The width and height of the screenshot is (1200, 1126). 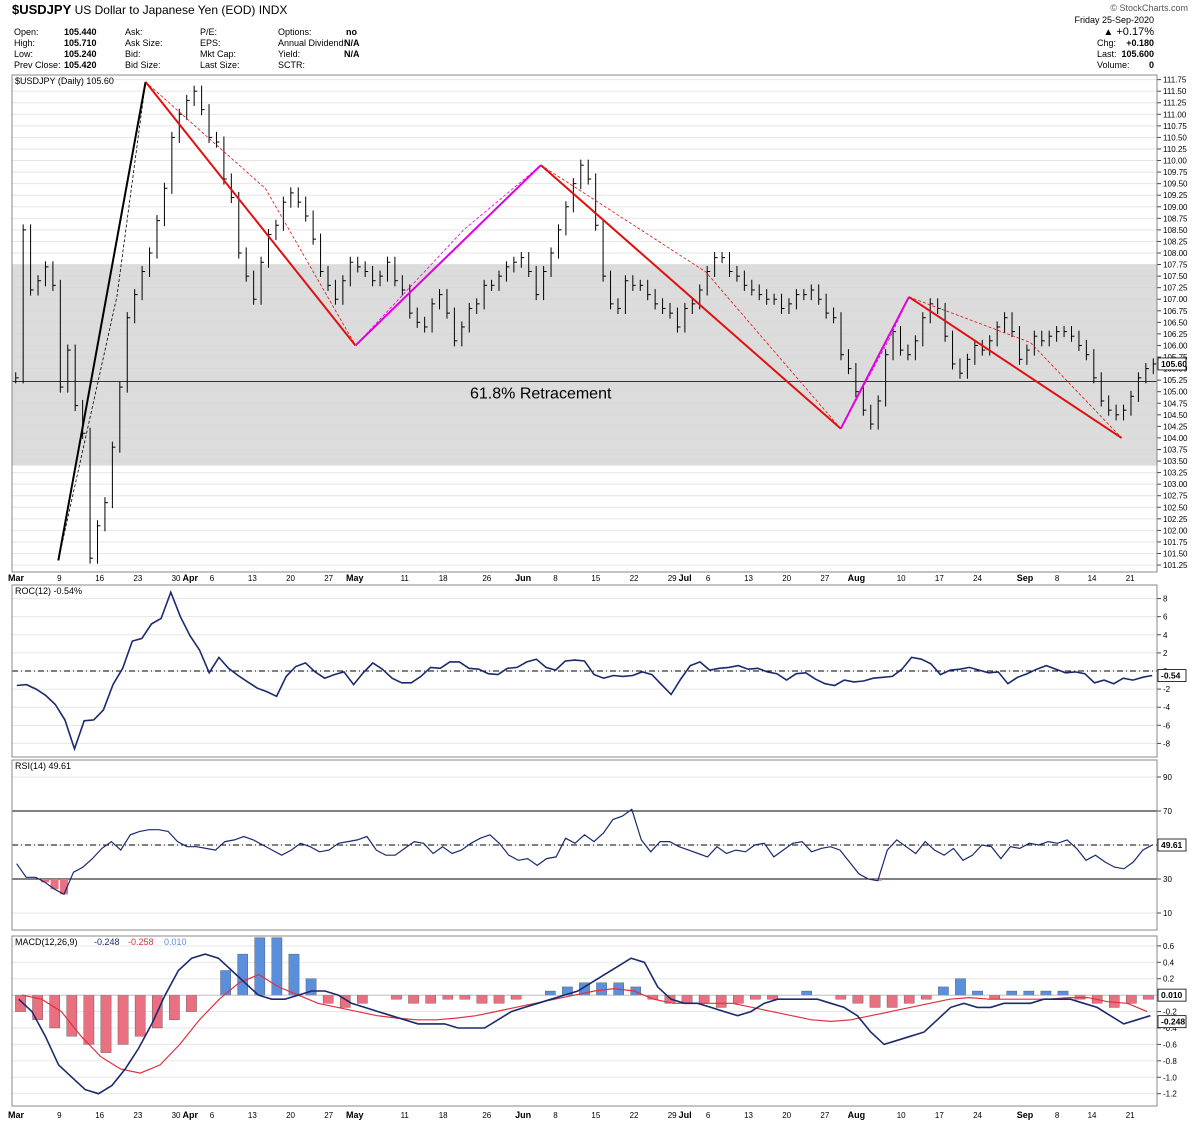 What do you see at coordinates (634, 1115) in the screenshot?
I see `macd-x-day-label: 22` at bounding box center [634, 1115].